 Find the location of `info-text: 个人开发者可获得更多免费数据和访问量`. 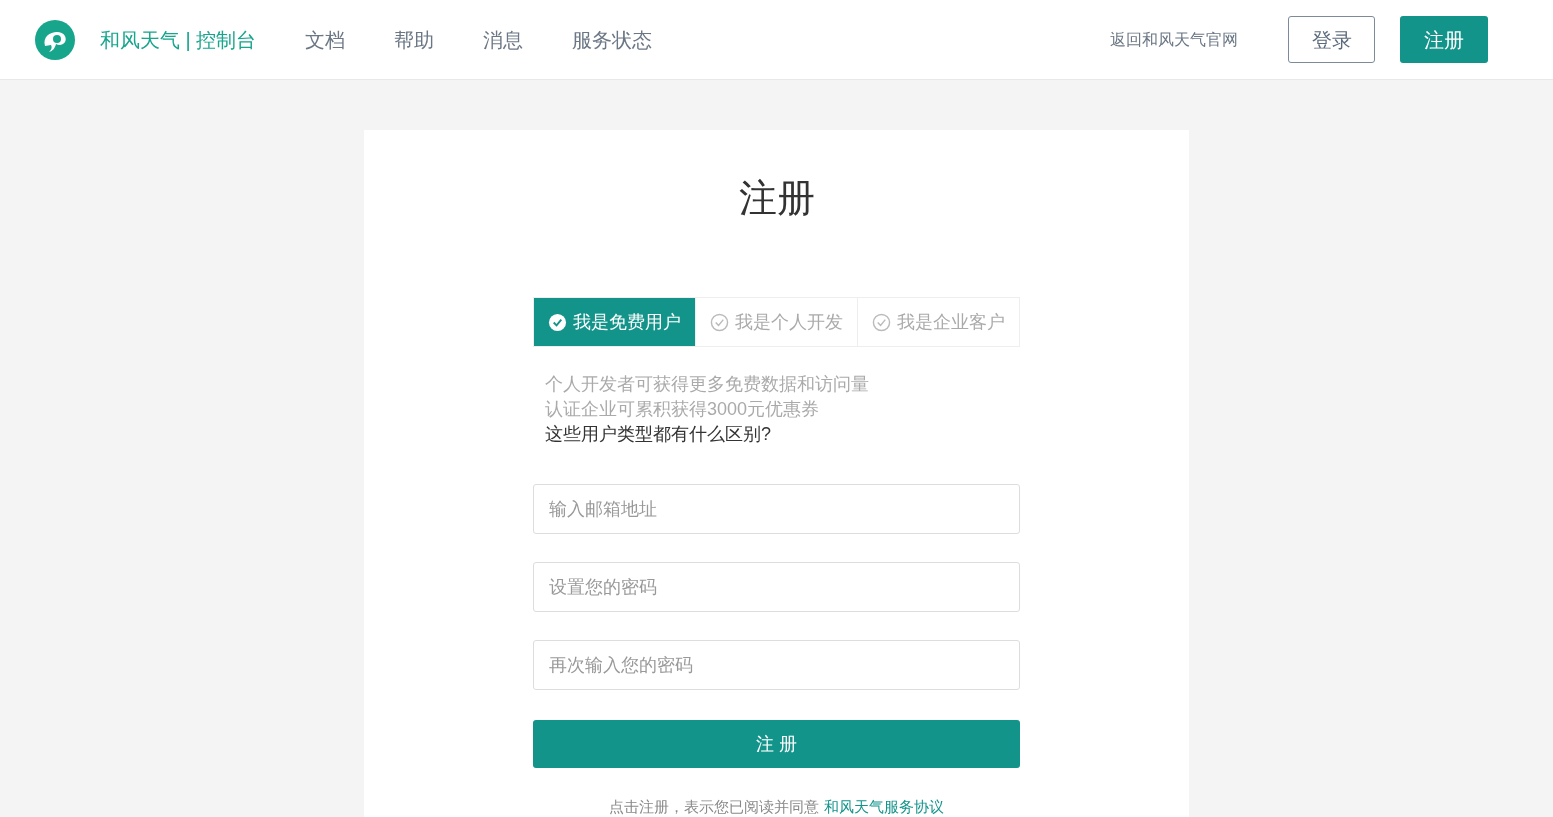

info-text: 个人开发者可获得更多免费数据和访问量 is located at coordinates (707, 384).